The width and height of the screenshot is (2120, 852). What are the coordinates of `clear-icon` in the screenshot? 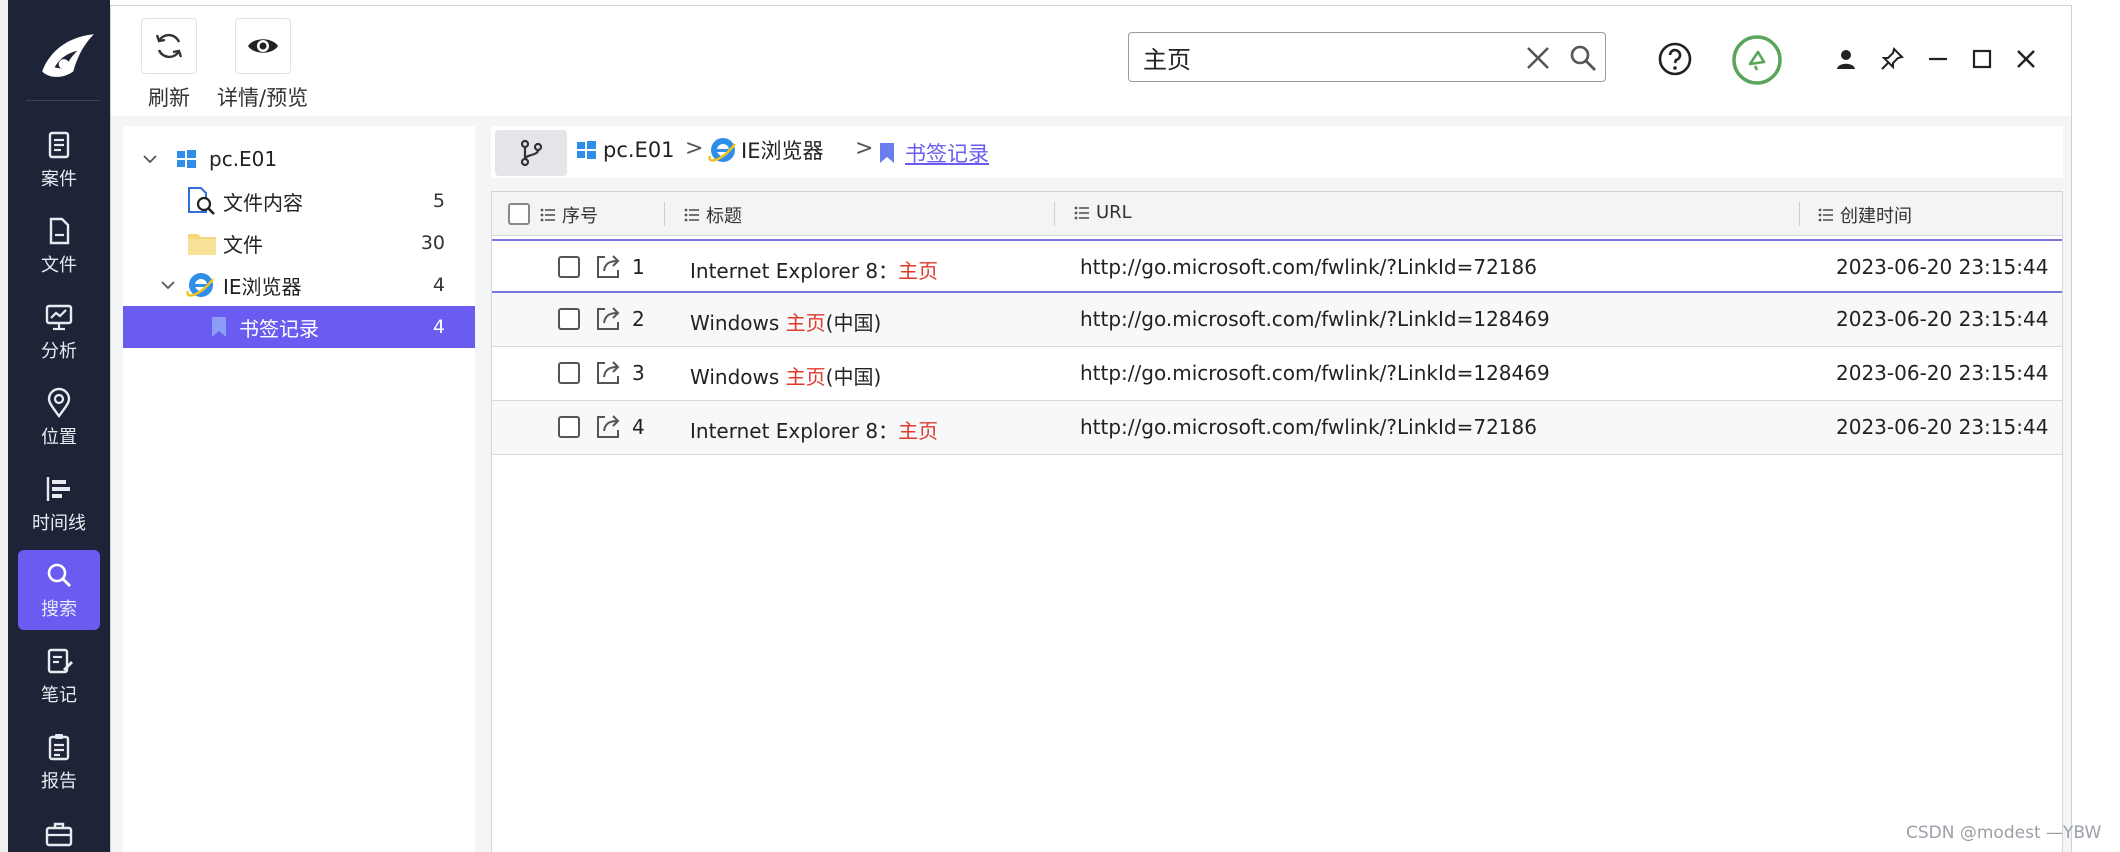 It's located at (1538, 58).